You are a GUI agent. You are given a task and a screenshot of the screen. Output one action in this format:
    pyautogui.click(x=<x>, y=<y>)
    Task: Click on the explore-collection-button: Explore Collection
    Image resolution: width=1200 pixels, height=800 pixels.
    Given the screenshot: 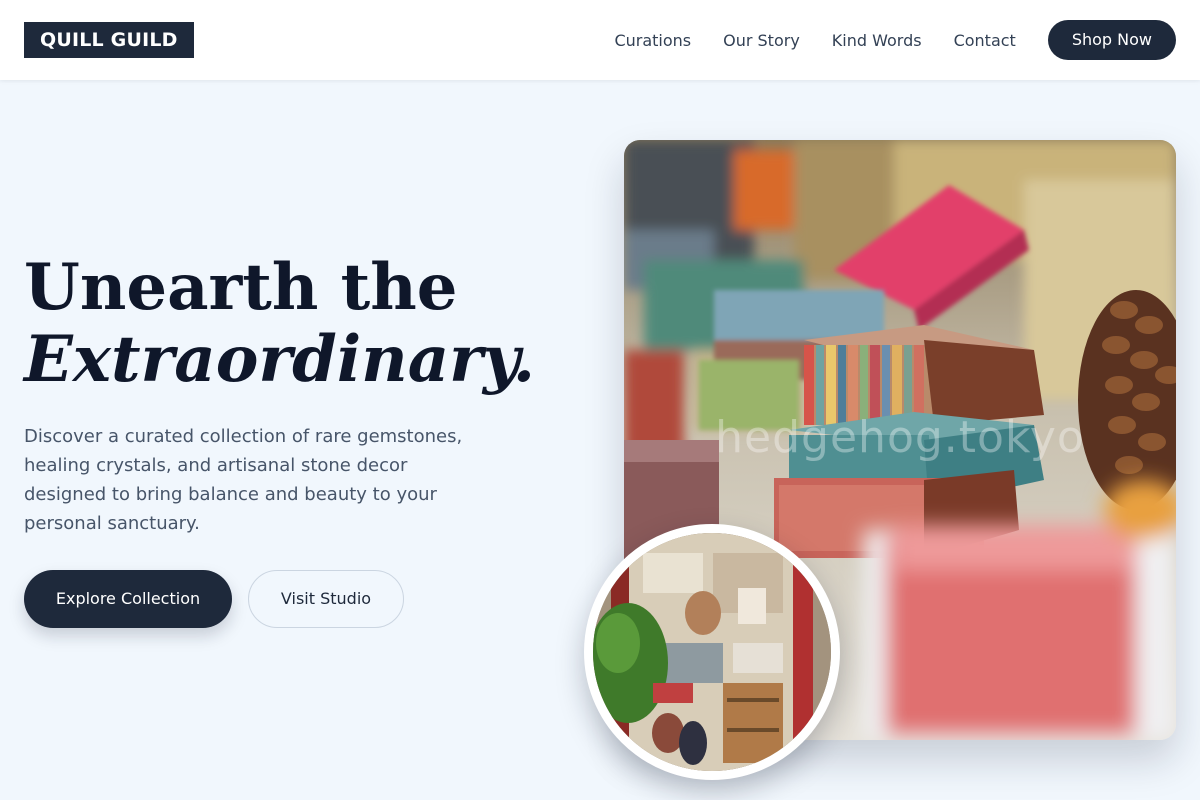 What is the action you would take?
    pyautogui.click(x=128, y=599)
    